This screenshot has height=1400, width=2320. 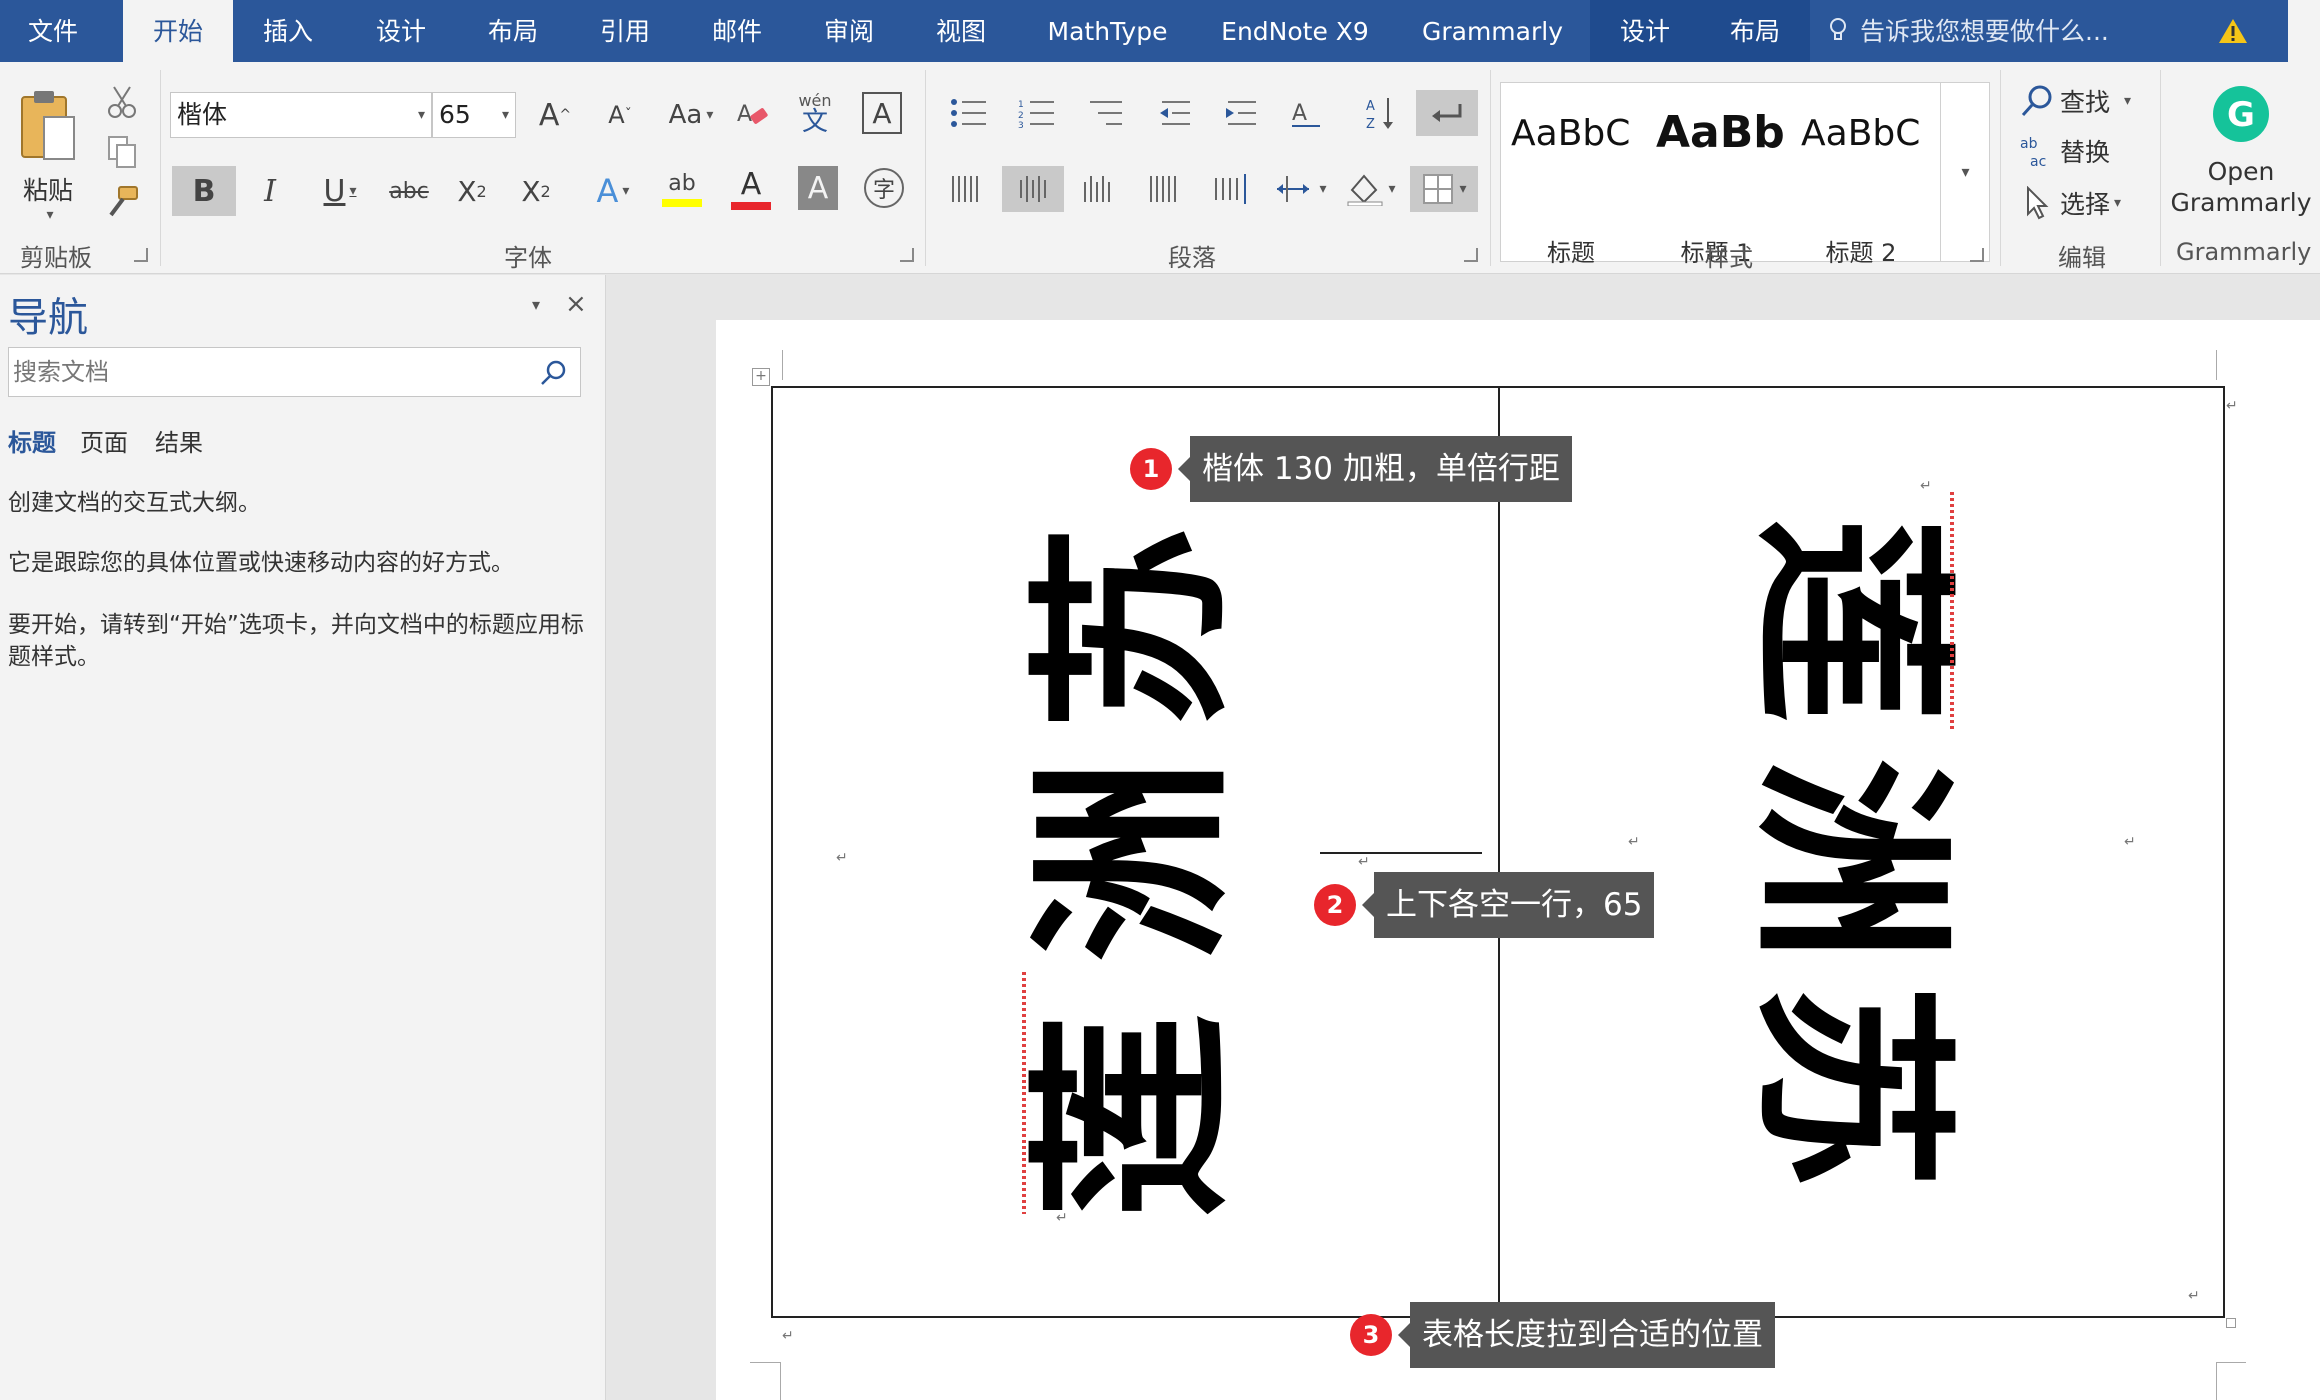 What do you see at coordinates (1231, 189) in the screenshot?
I see `distributed-button` at bounding box center [1231, 189].